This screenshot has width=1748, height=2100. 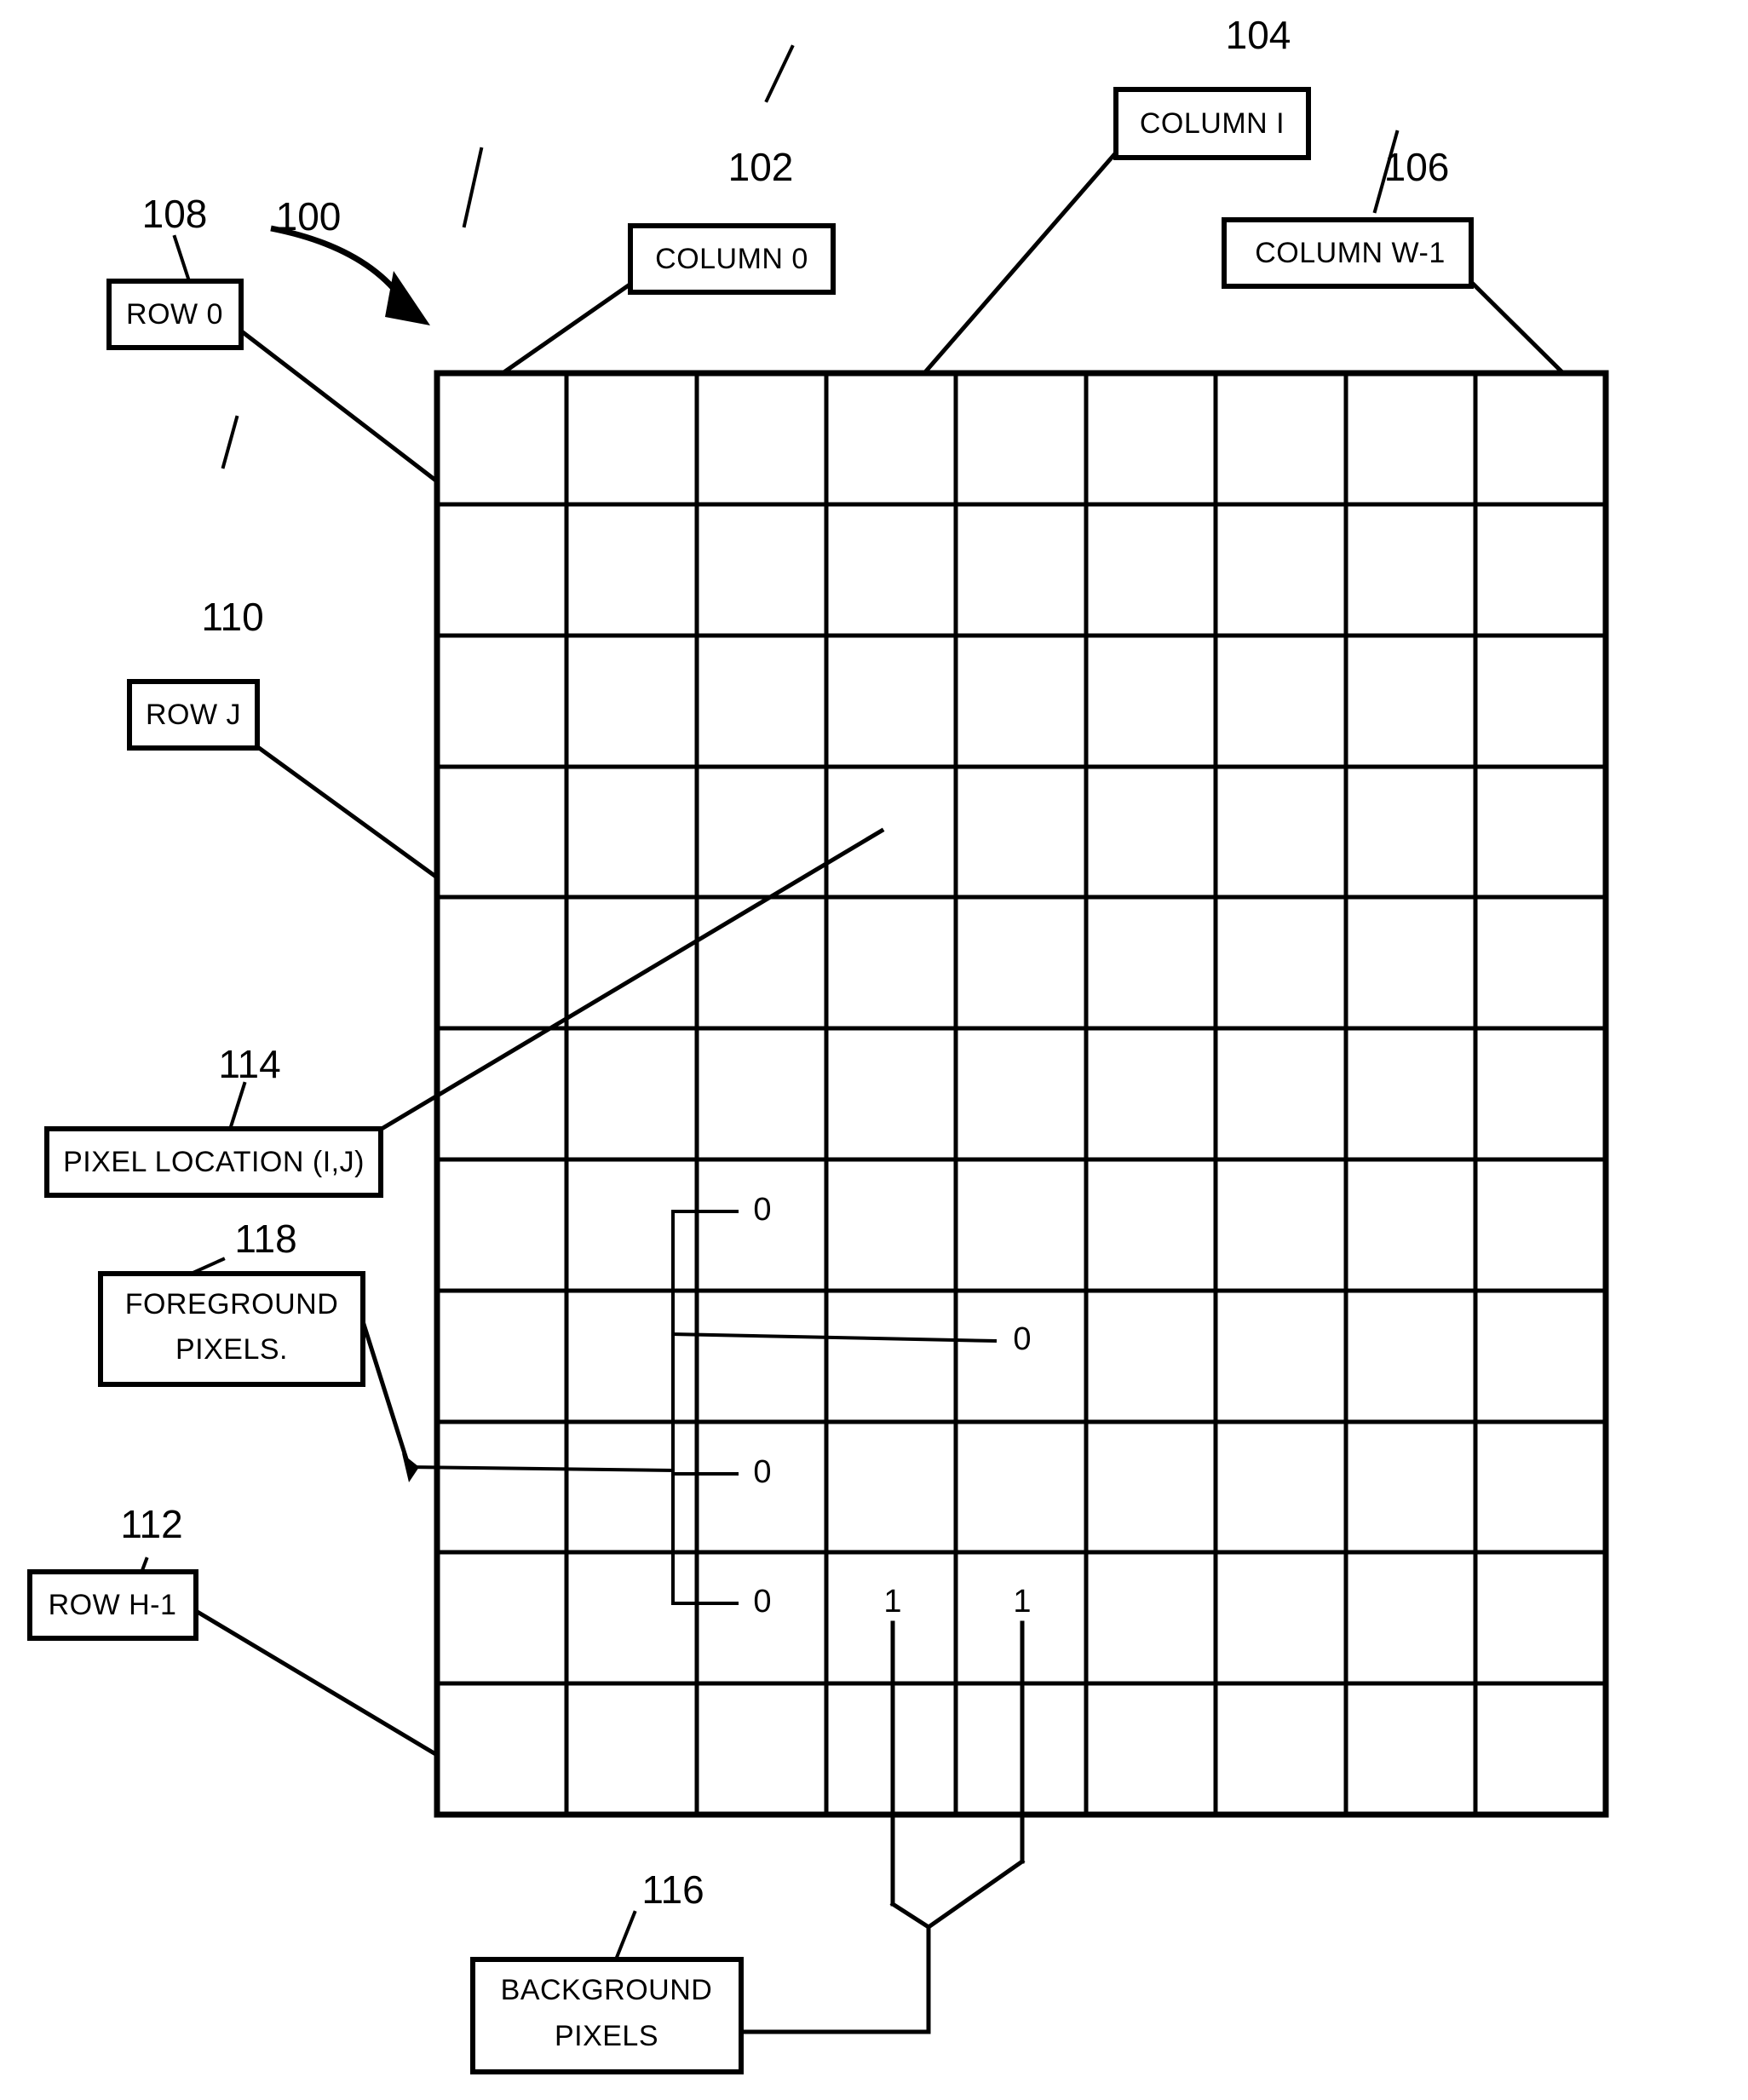 What do you see at coordinates (265, 1239) in the screenshot?
I see `ref-num-118: 118` at bounding box center [265, 1239].